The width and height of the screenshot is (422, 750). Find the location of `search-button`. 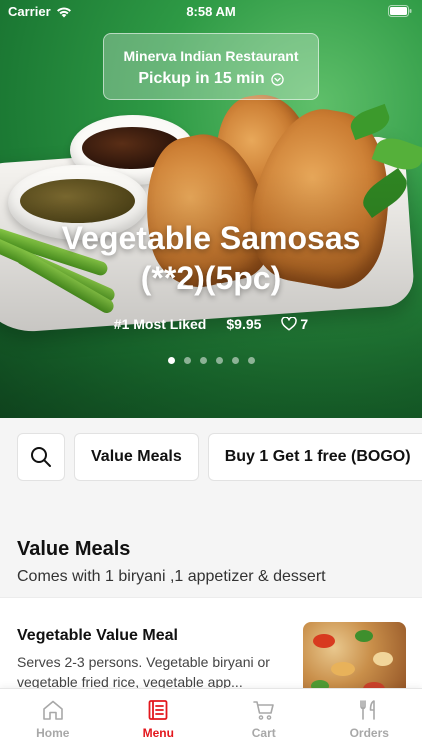

search-button is located at coordinates (41, 457).